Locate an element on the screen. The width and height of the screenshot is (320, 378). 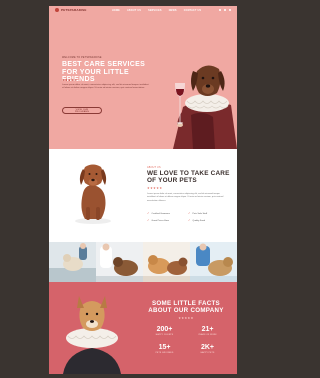
stat-value: 21+ is located at coordinates (207, 329).